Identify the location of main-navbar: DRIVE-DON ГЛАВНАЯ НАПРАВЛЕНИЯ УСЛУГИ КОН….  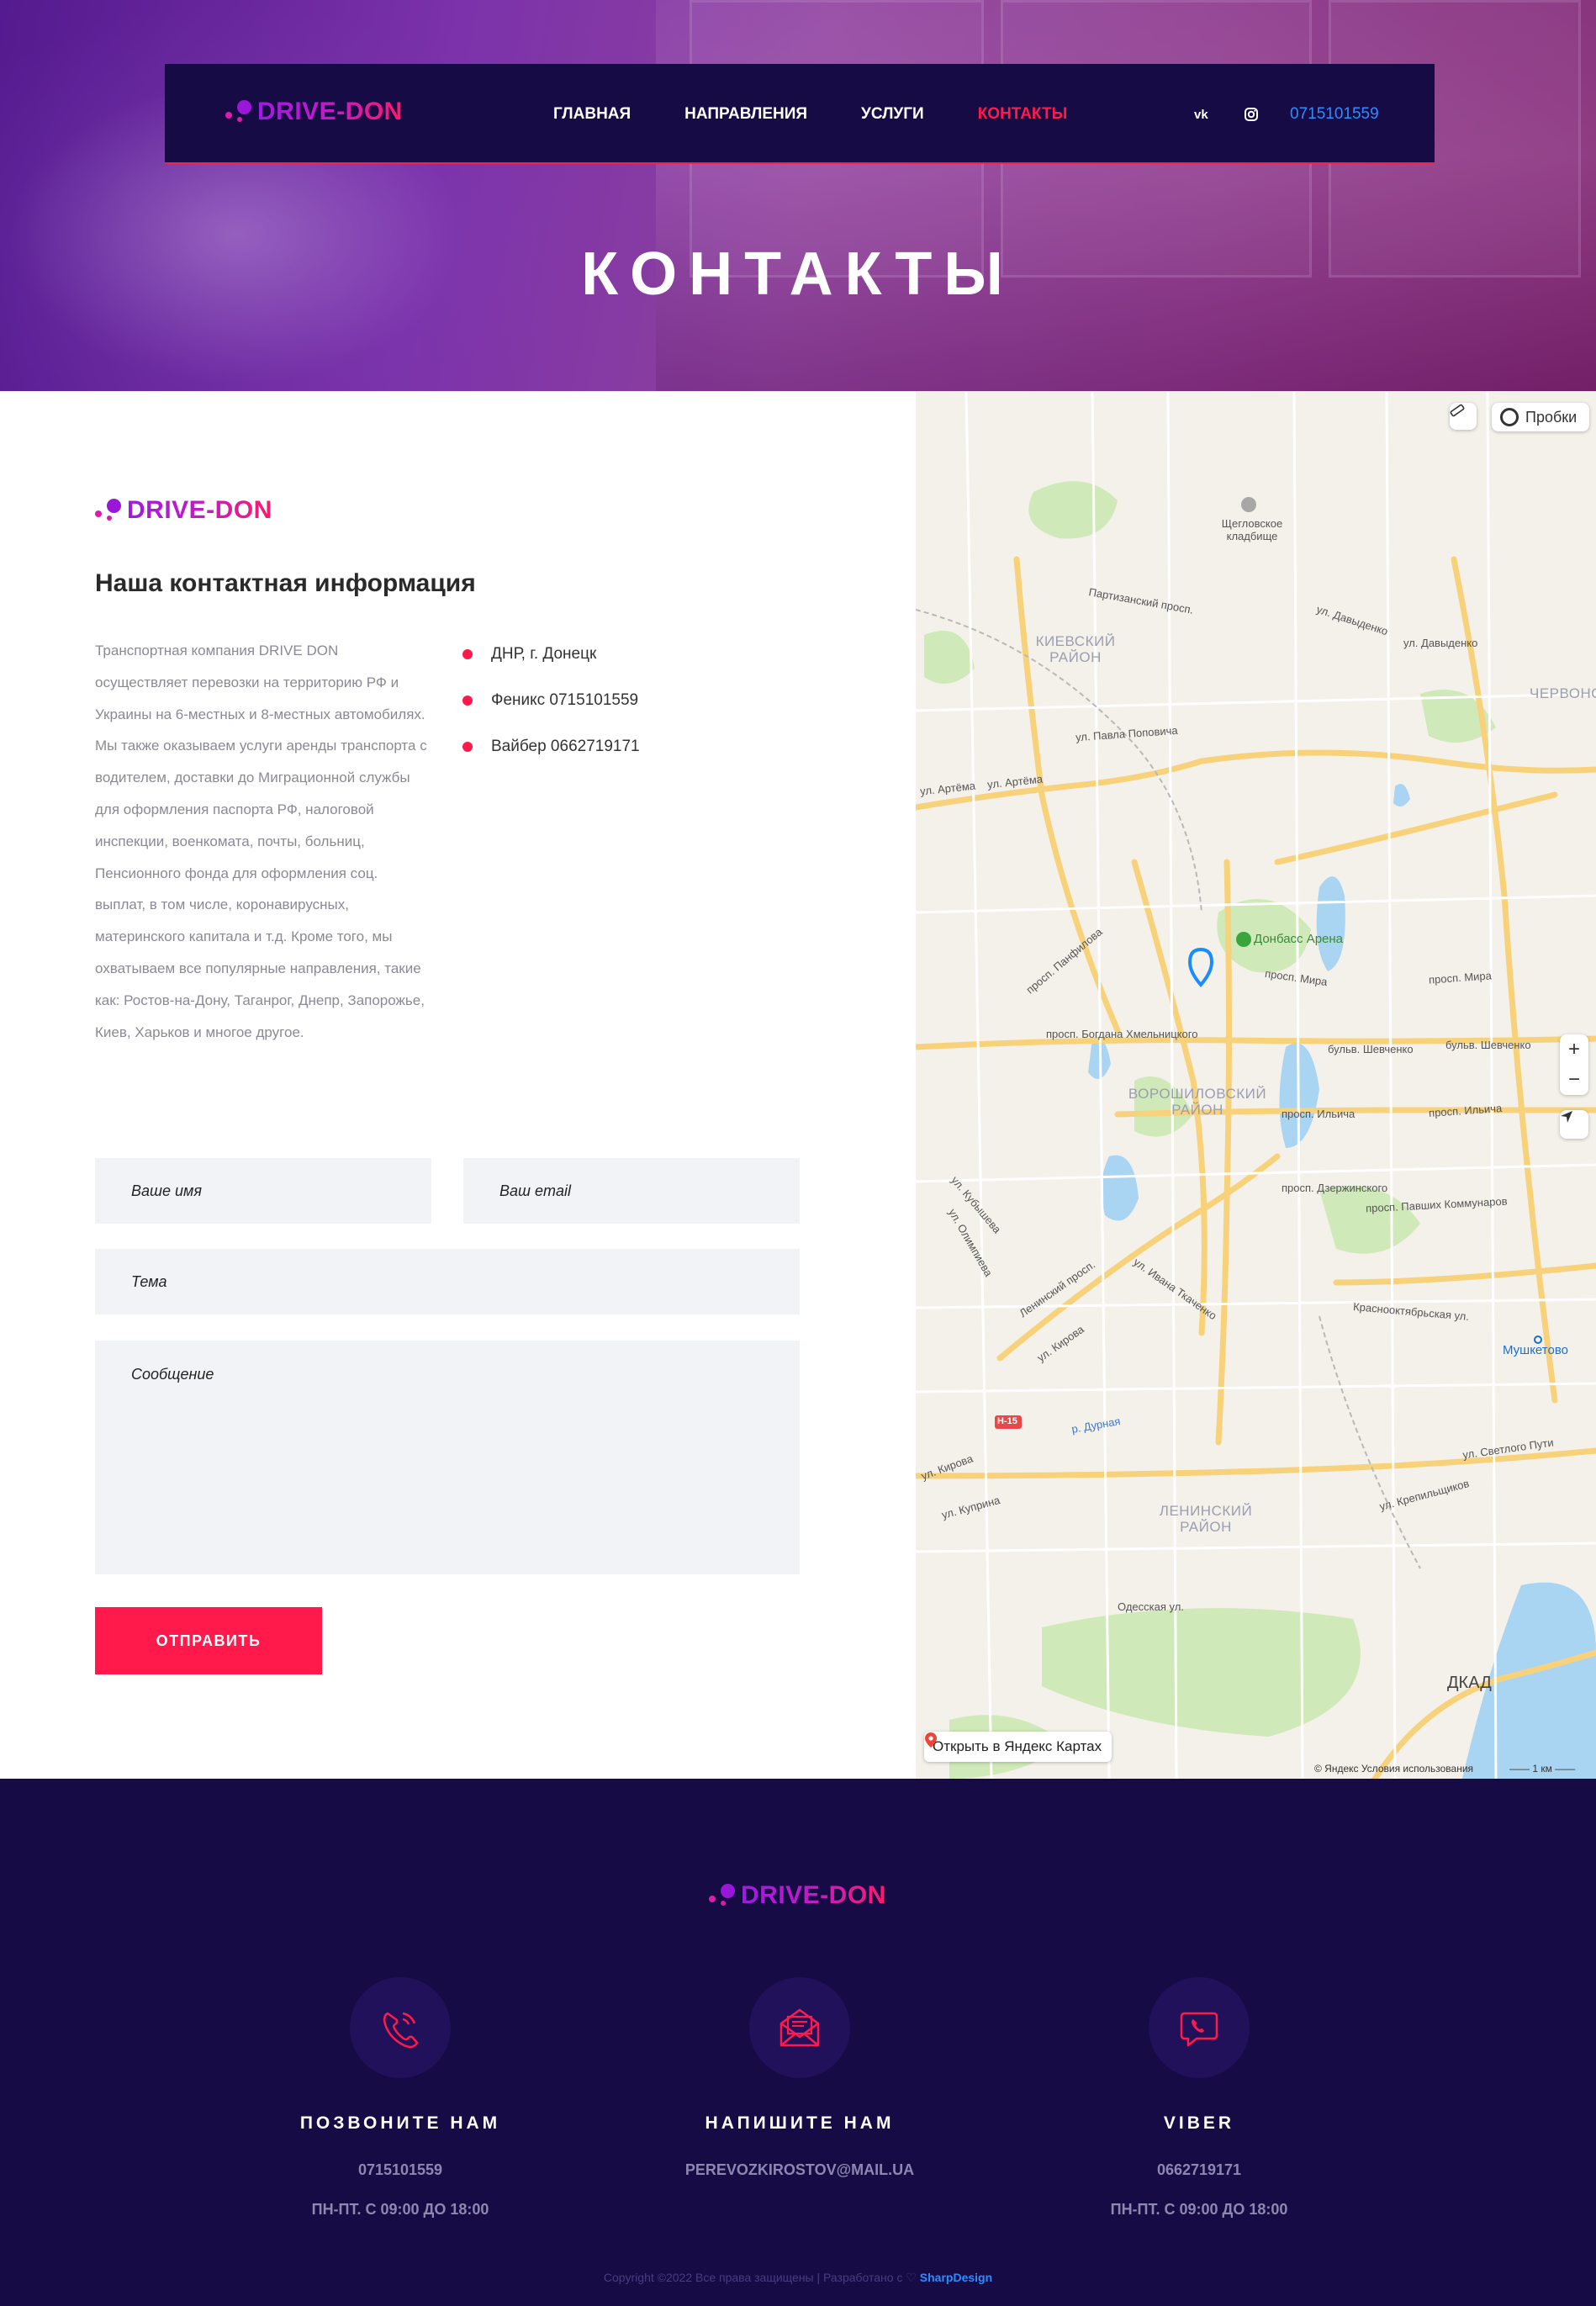
(800, 114).